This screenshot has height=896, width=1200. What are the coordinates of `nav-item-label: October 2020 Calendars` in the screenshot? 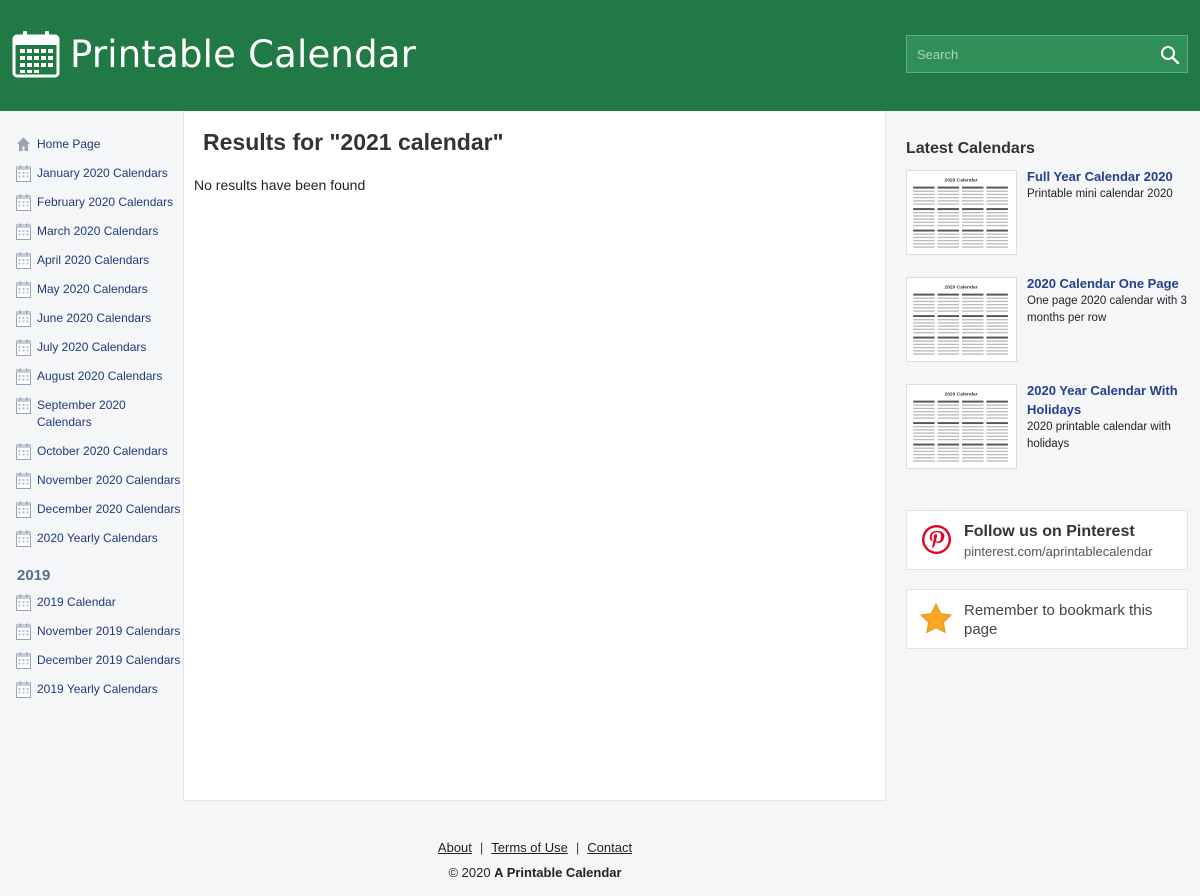 It's located at (102, 451).